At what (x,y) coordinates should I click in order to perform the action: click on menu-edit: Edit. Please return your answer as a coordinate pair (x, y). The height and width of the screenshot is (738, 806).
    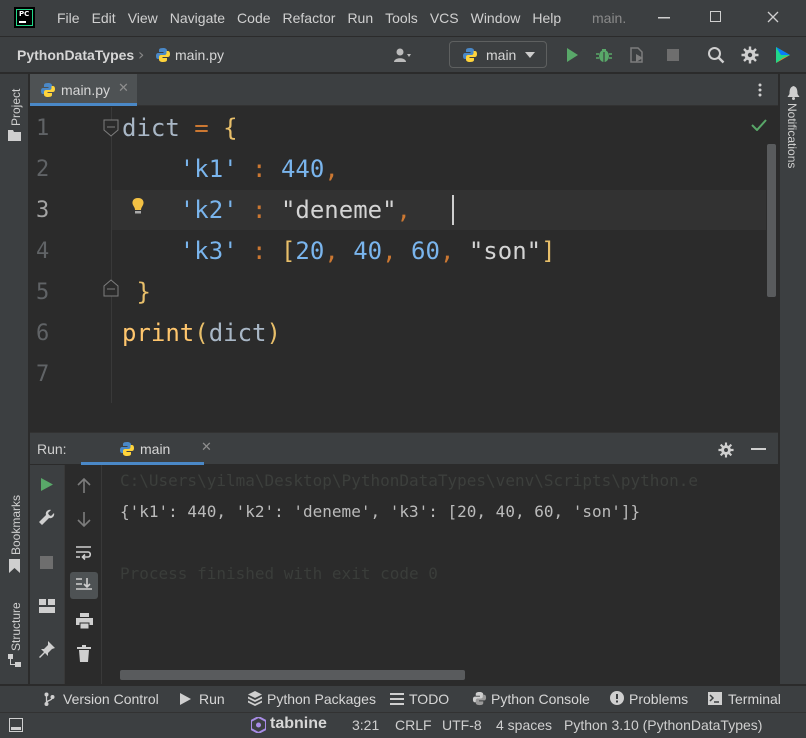
    Looking at the image, I should click on (104, 18).